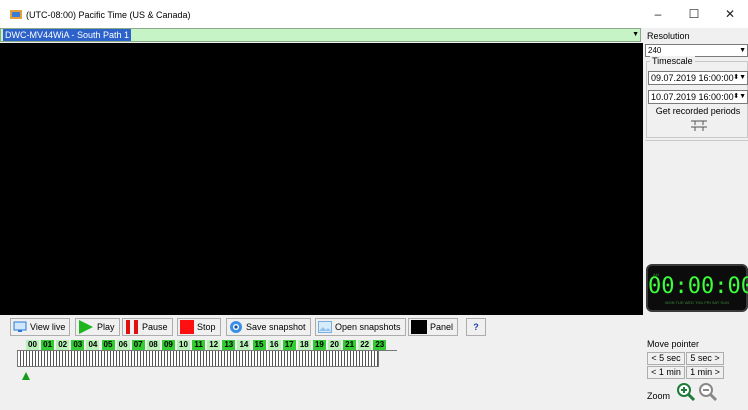  What do you see at coordinates (304, 345) in the screenshot?
I see `hour-cell-18: 18` at bounding box center [304, 345].